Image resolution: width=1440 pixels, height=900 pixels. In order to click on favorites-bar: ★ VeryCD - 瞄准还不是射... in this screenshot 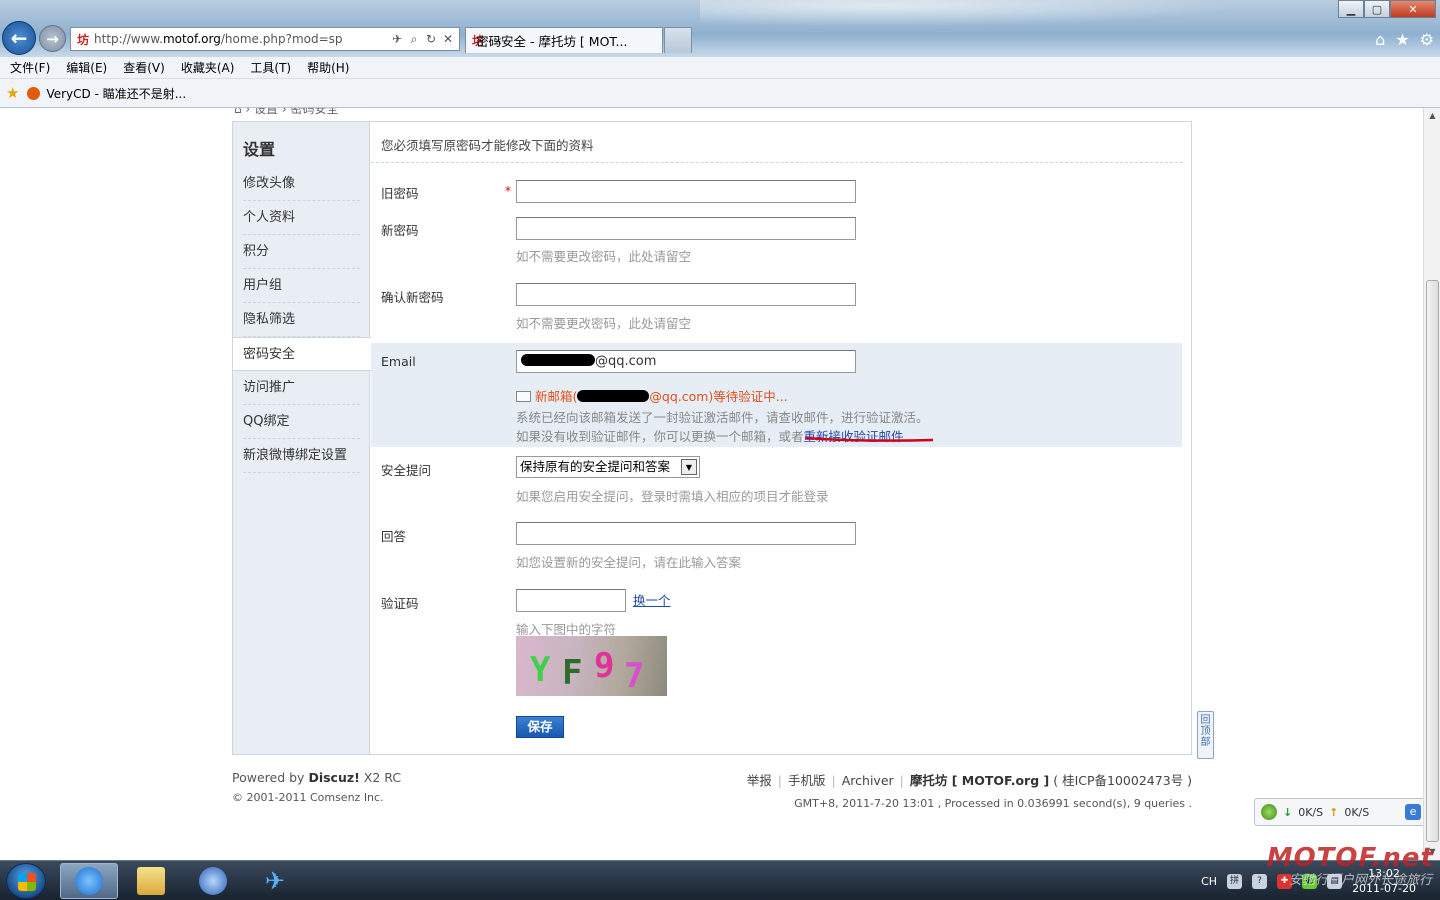, I will do `click(720, 93)`.